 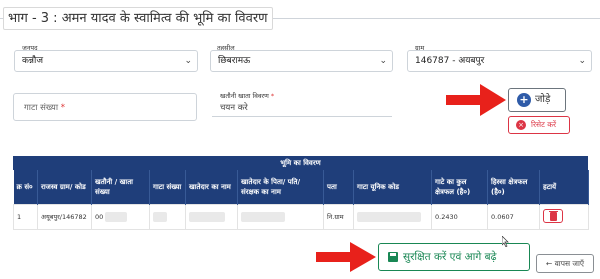 What do you see at coordinates (280, 187) in the screenshot?
I see `col-guardian: खातेदार के पिता/ पति/ संरक्षक का नाम` at bounding box center [280, 187].